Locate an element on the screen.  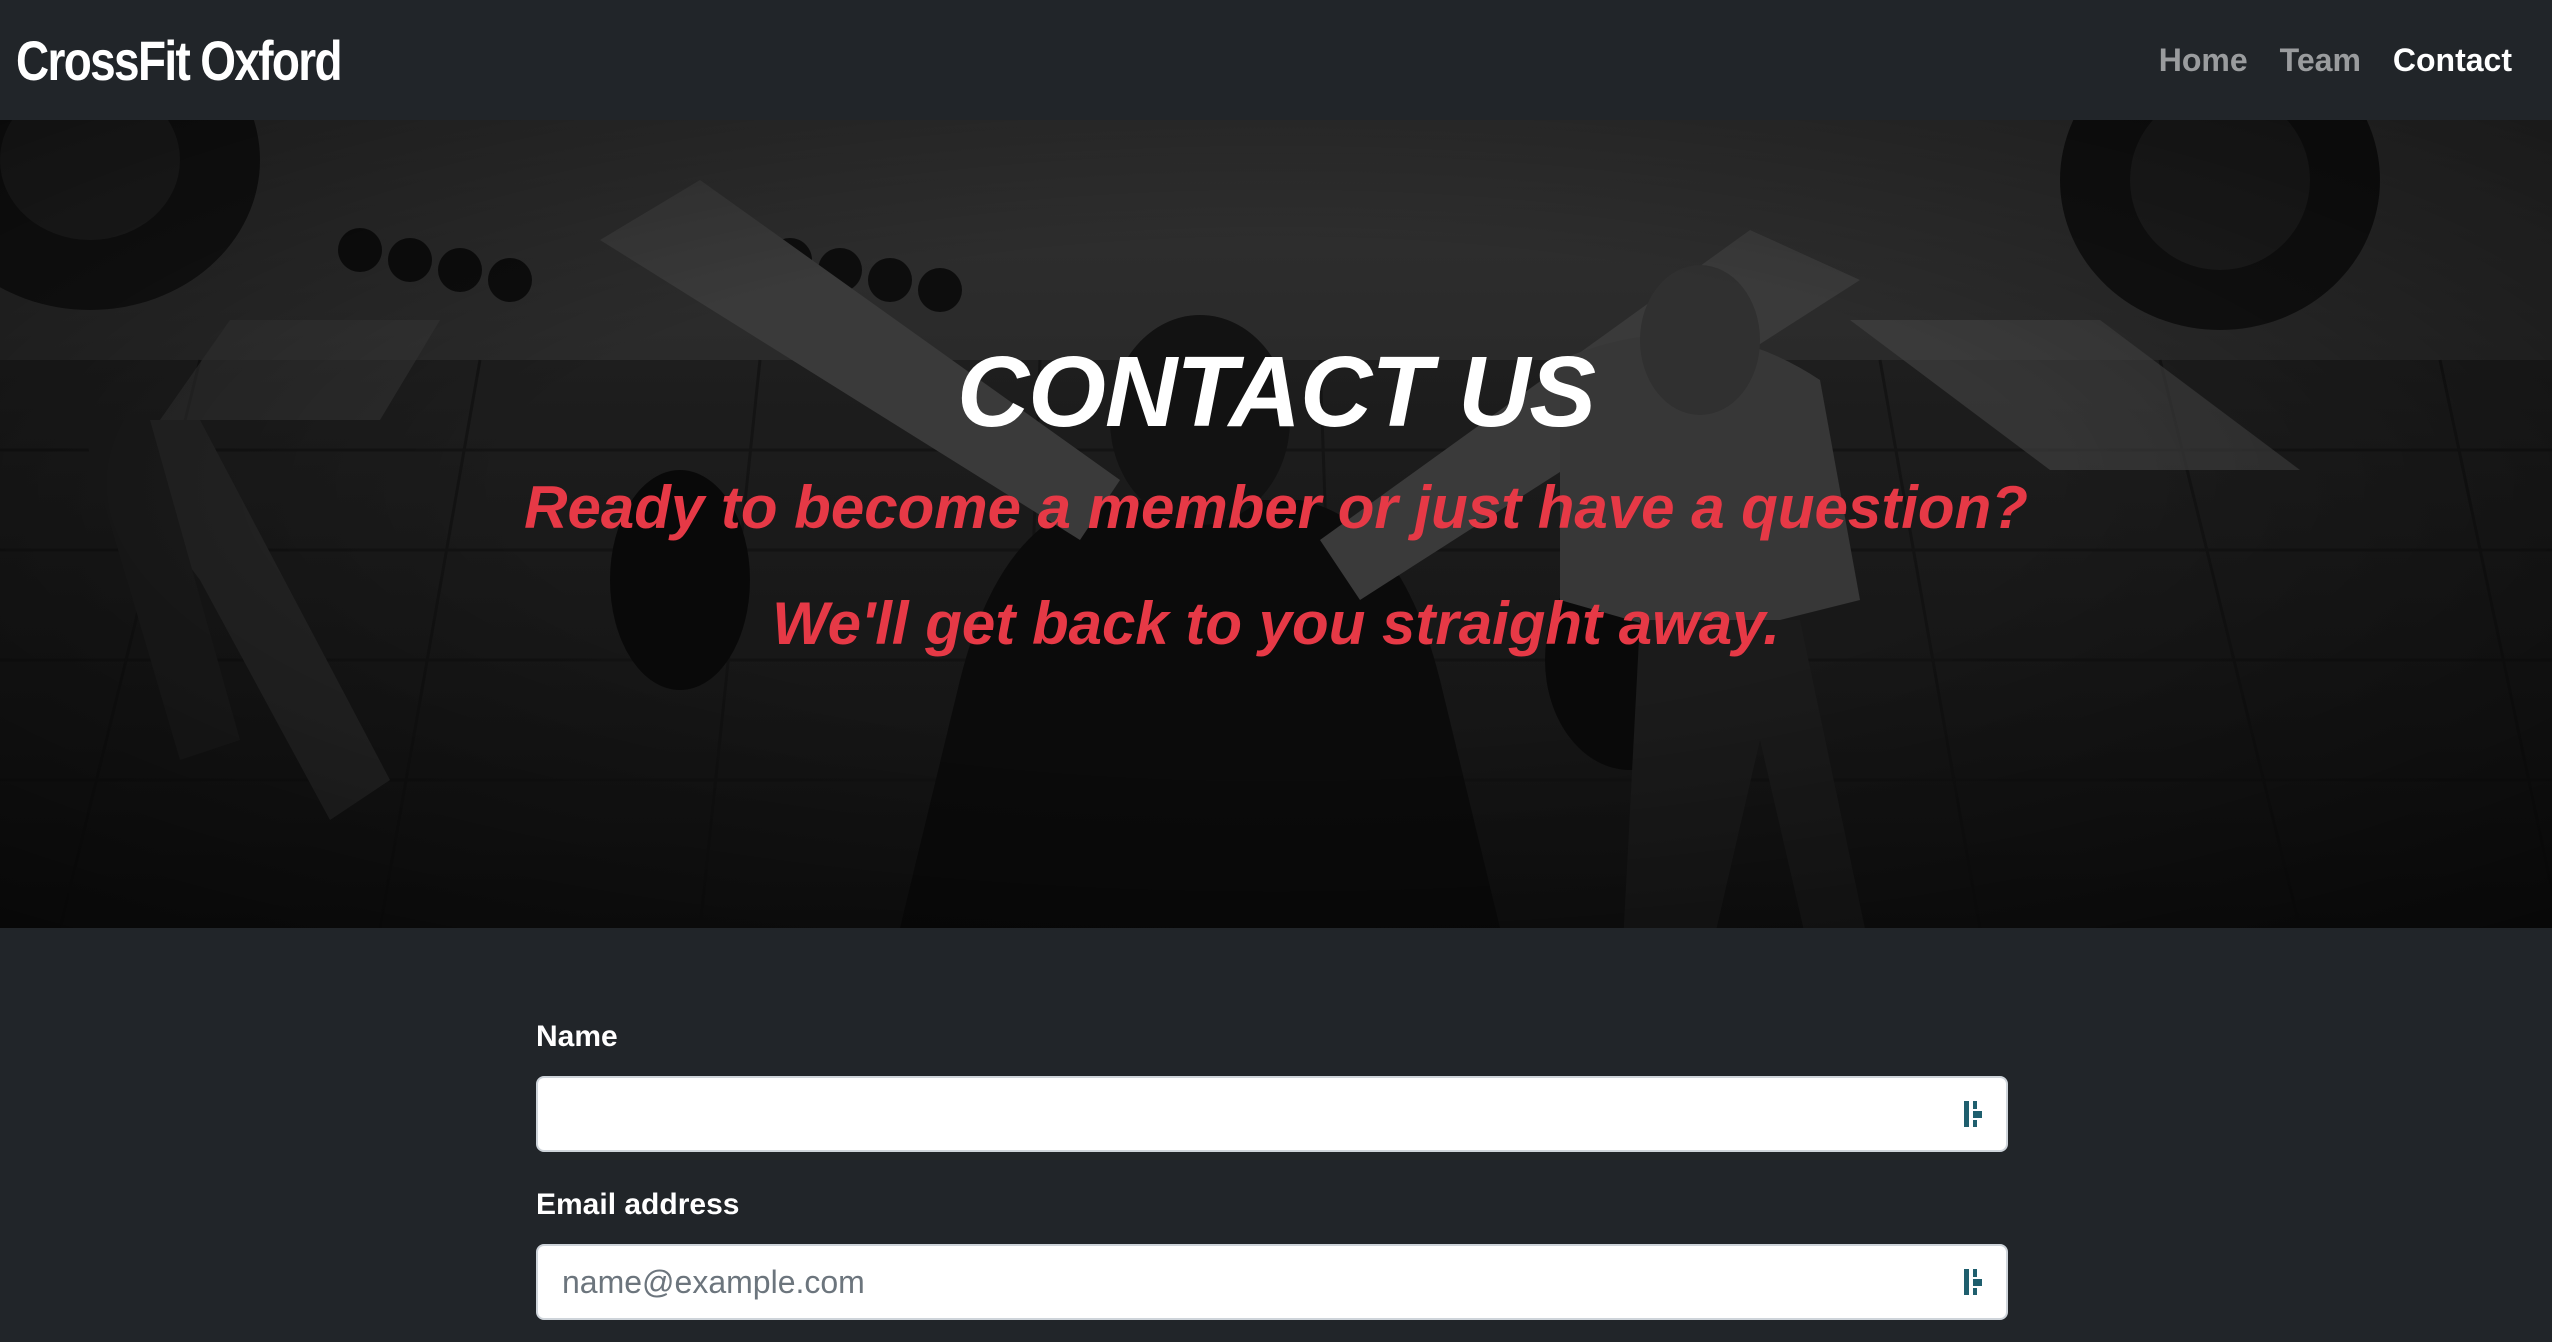
name-input is located at coordinates (1272, 1114).